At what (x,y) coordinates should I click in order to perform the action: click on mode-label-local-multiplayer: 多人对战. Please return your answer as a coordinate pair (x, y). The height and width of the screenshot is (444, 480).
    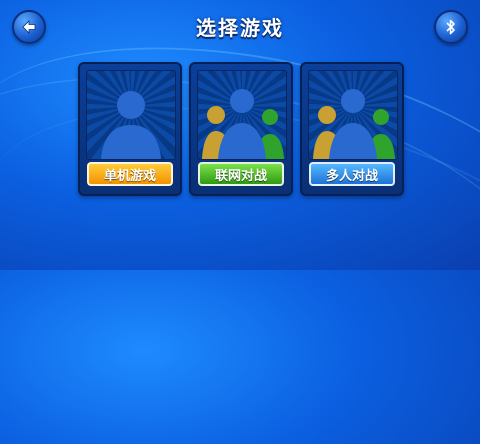
    Looking at the image, I should click on (352, 174).